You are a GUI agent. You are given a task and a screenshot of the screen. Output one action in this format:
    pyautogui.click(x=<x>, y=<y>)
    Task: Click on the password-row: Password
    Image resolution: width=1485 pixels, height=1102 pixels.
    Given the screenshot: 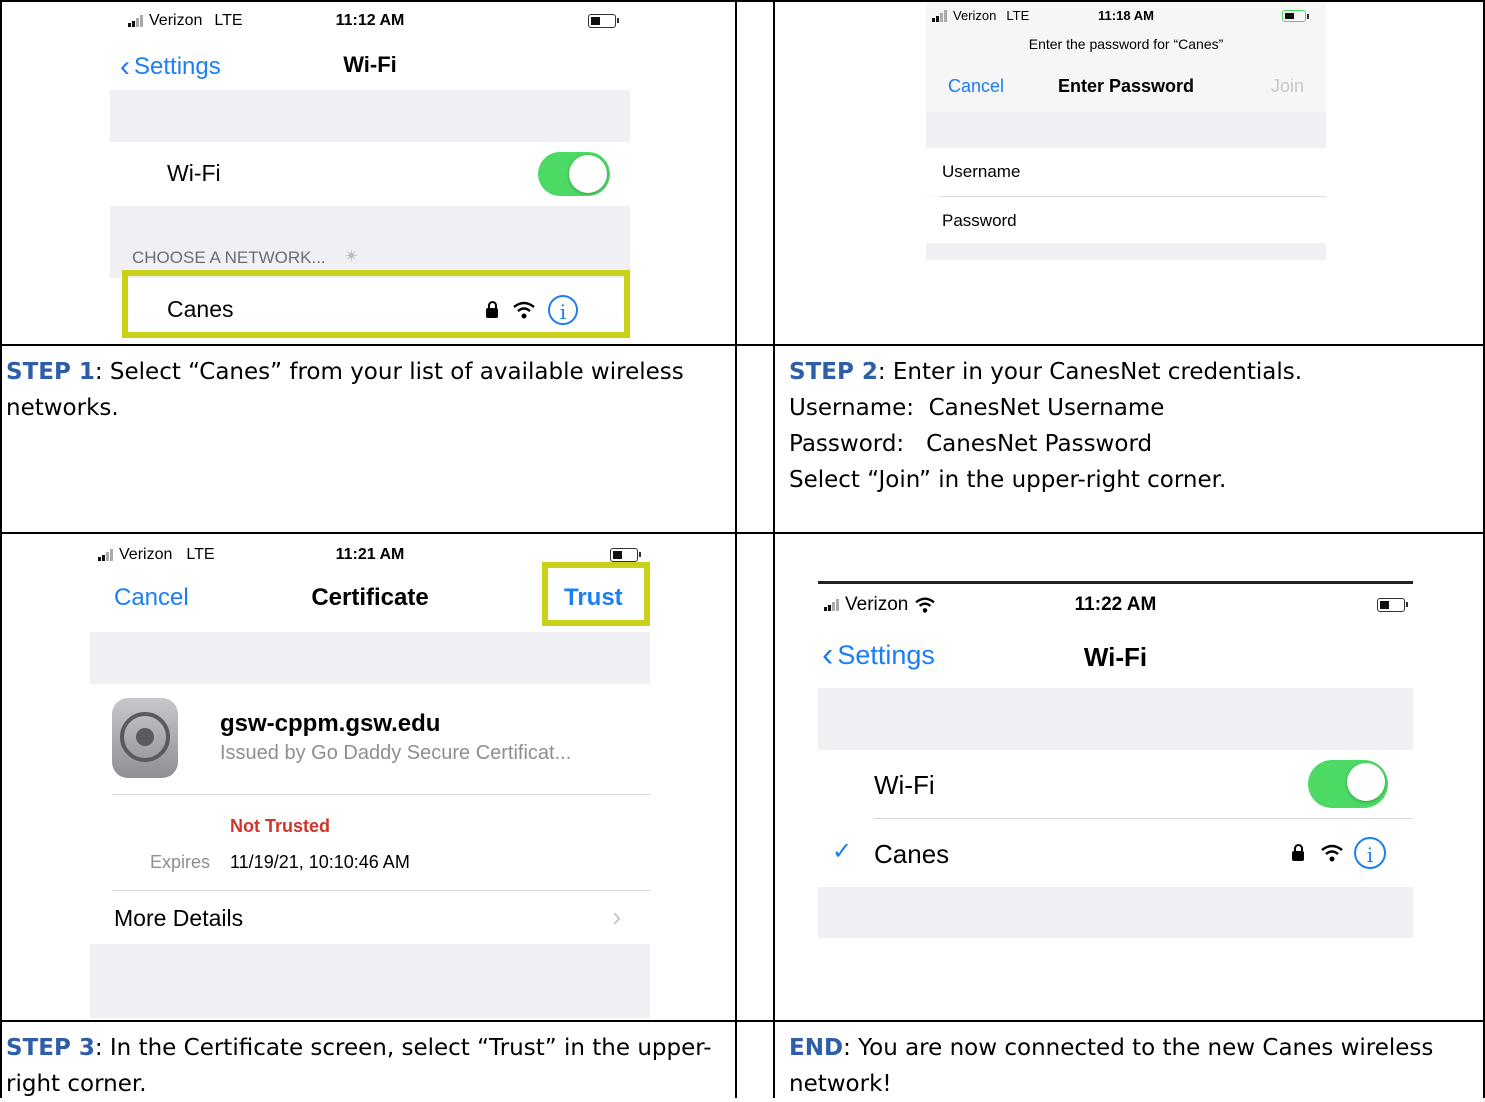 What is the action you would take?
    pyautogui.click(x=1126, y=220)
    